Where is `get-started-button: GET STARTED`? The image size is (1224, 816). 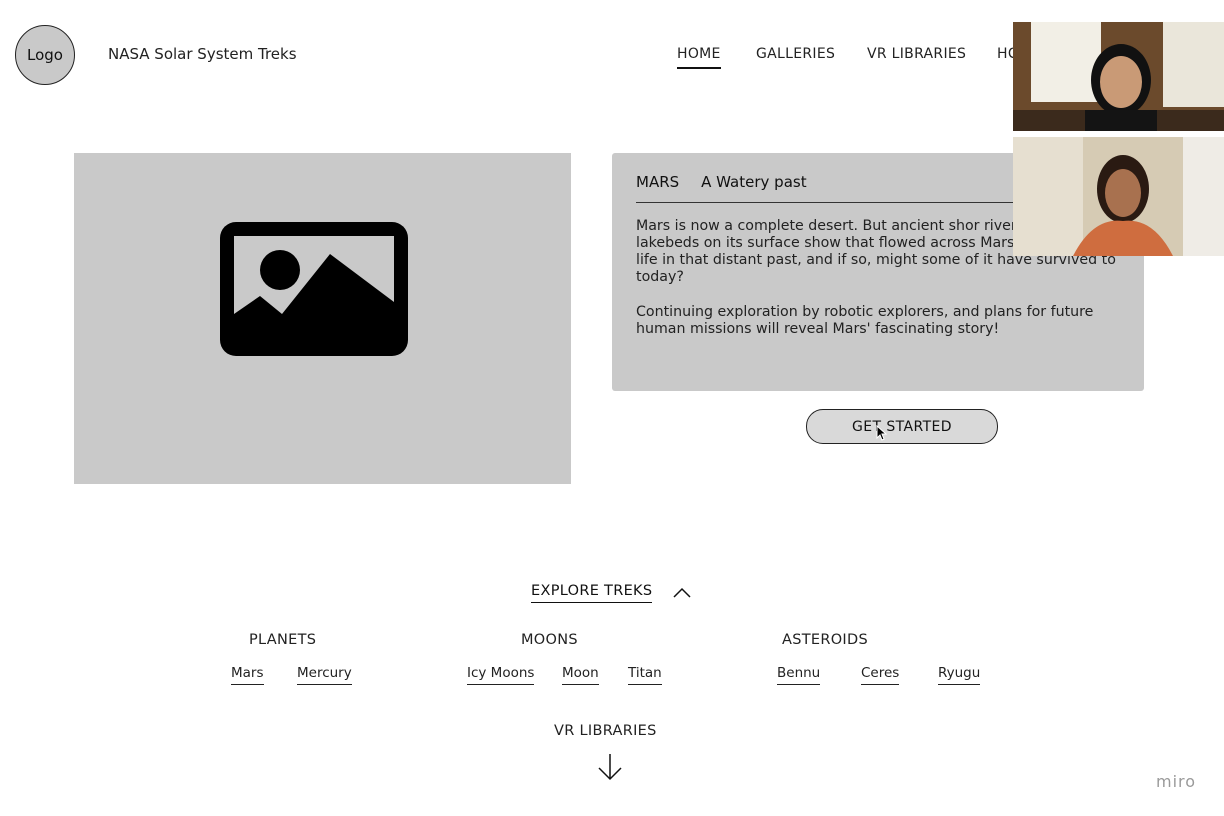 get-started-button: GET STARTED is located at coordinates (902, 426).